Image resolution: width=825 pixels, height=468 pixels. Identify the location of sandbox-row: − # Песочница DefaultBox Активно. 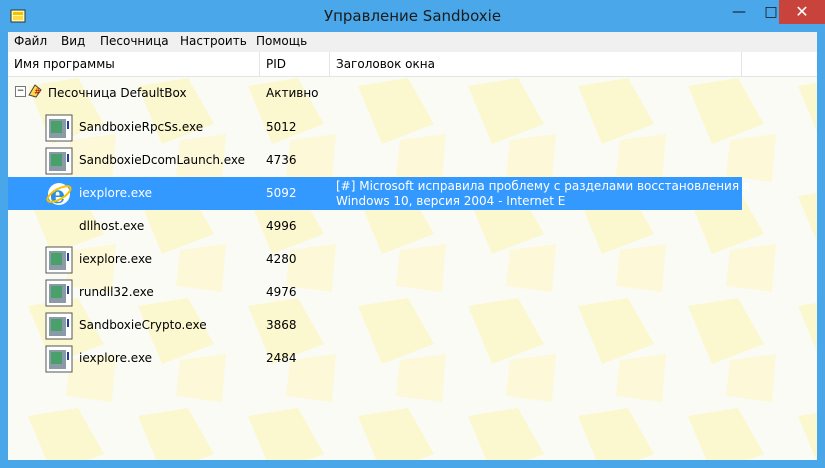
(375, 95).